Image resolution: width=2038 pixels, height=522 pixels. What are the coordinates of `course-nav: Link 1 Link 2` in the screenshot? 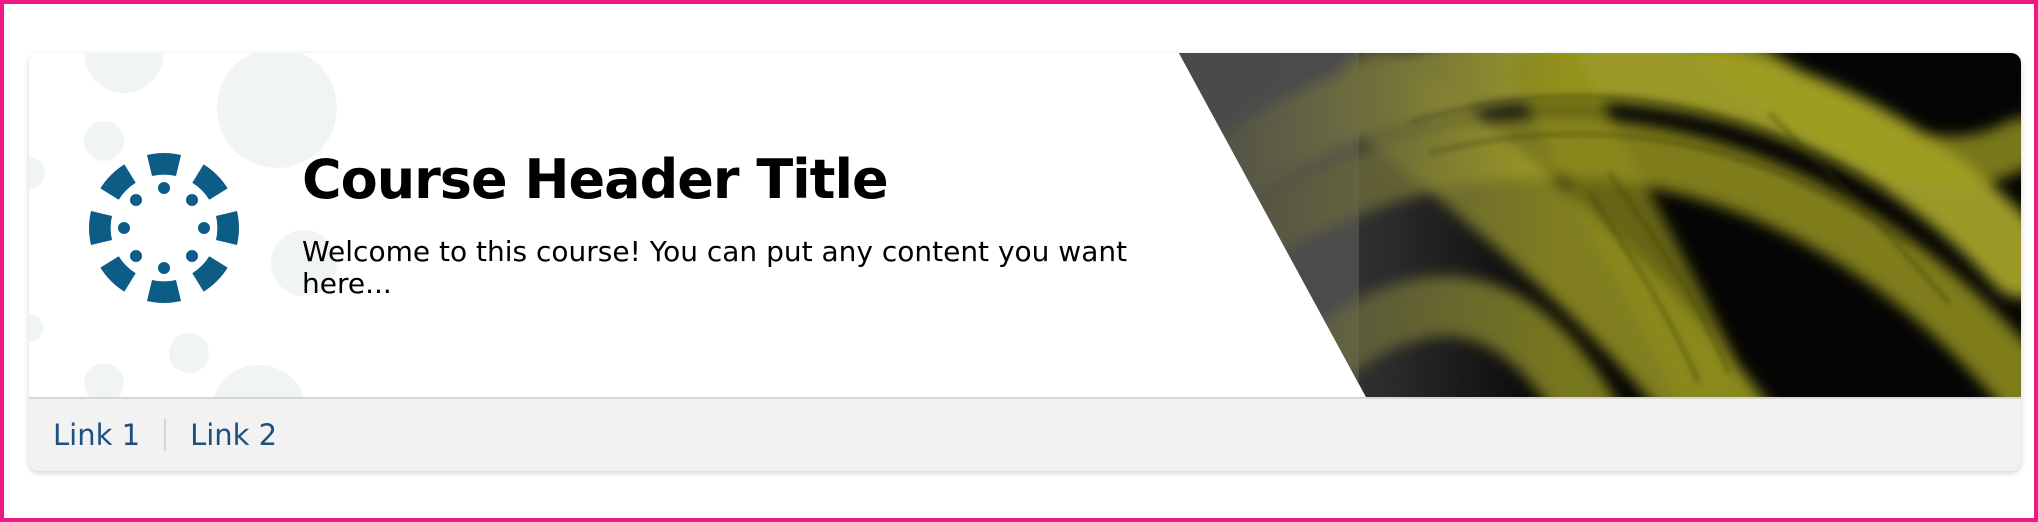 It's located at (1025, 434).